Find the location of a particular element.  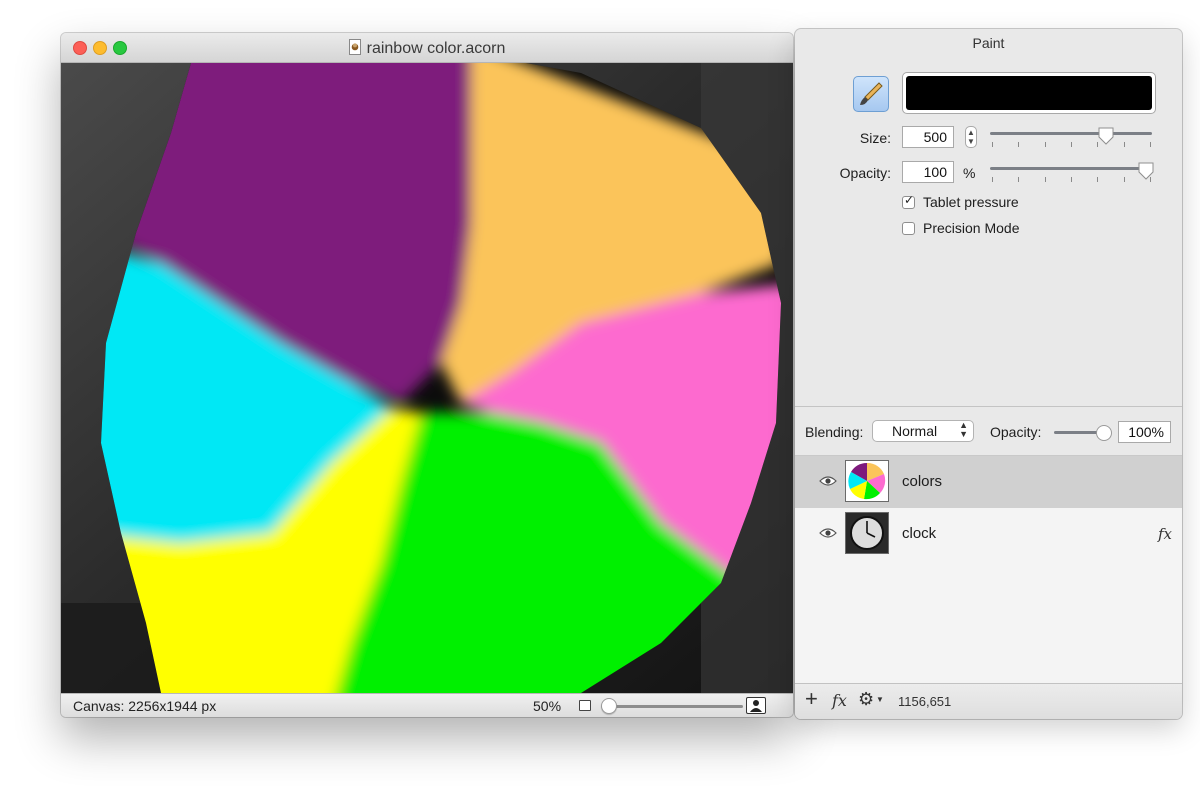

layer-thumbnail-colors is located at coordinates (867, 481).